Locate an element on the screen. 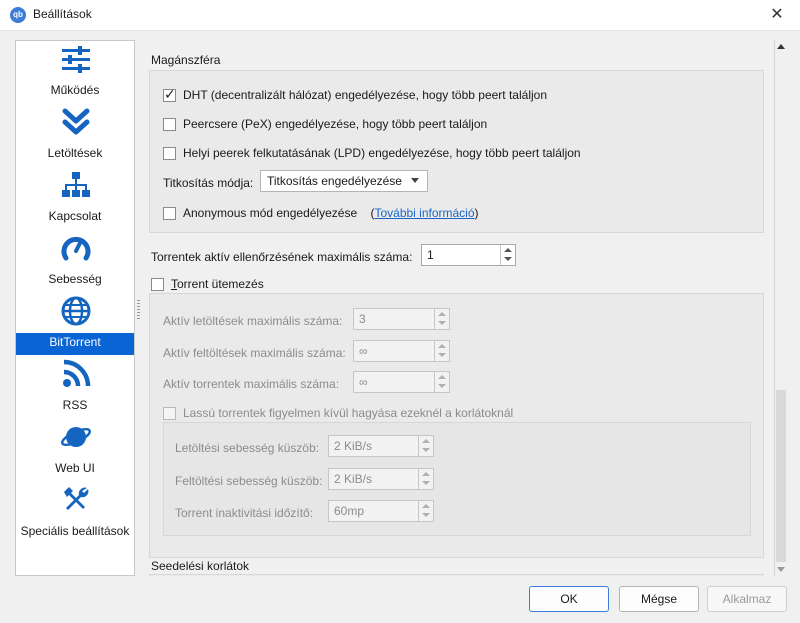 The image size is (800, 623). sliders-icon is located at coordinates (76, 59).